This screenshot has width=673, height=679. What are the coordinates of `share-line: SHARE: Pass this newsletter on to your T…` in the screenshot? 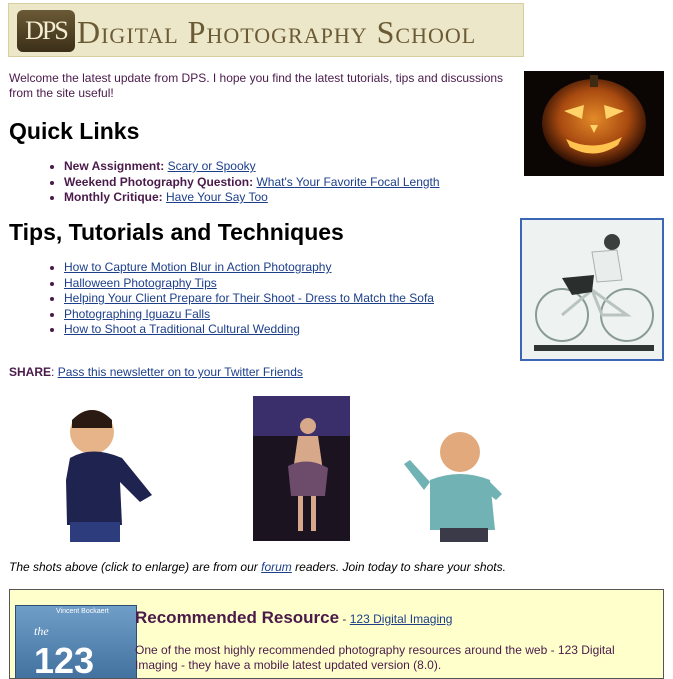 It's located at (156, 372).